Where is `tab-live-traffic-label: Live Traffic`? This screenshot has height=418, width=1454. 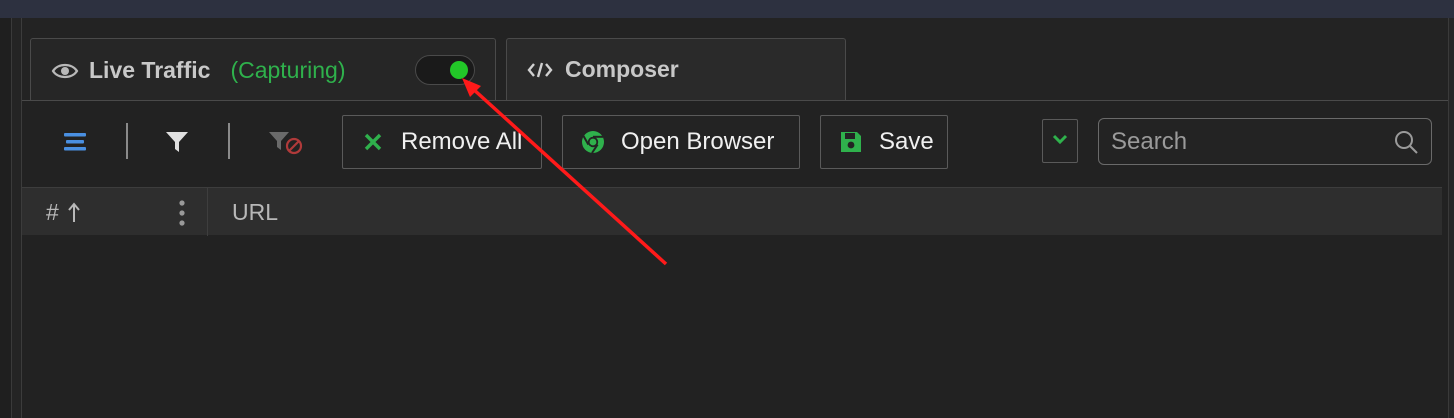 tab-live-traffic-label: Live Traffic is located at coordinates (150, 70).